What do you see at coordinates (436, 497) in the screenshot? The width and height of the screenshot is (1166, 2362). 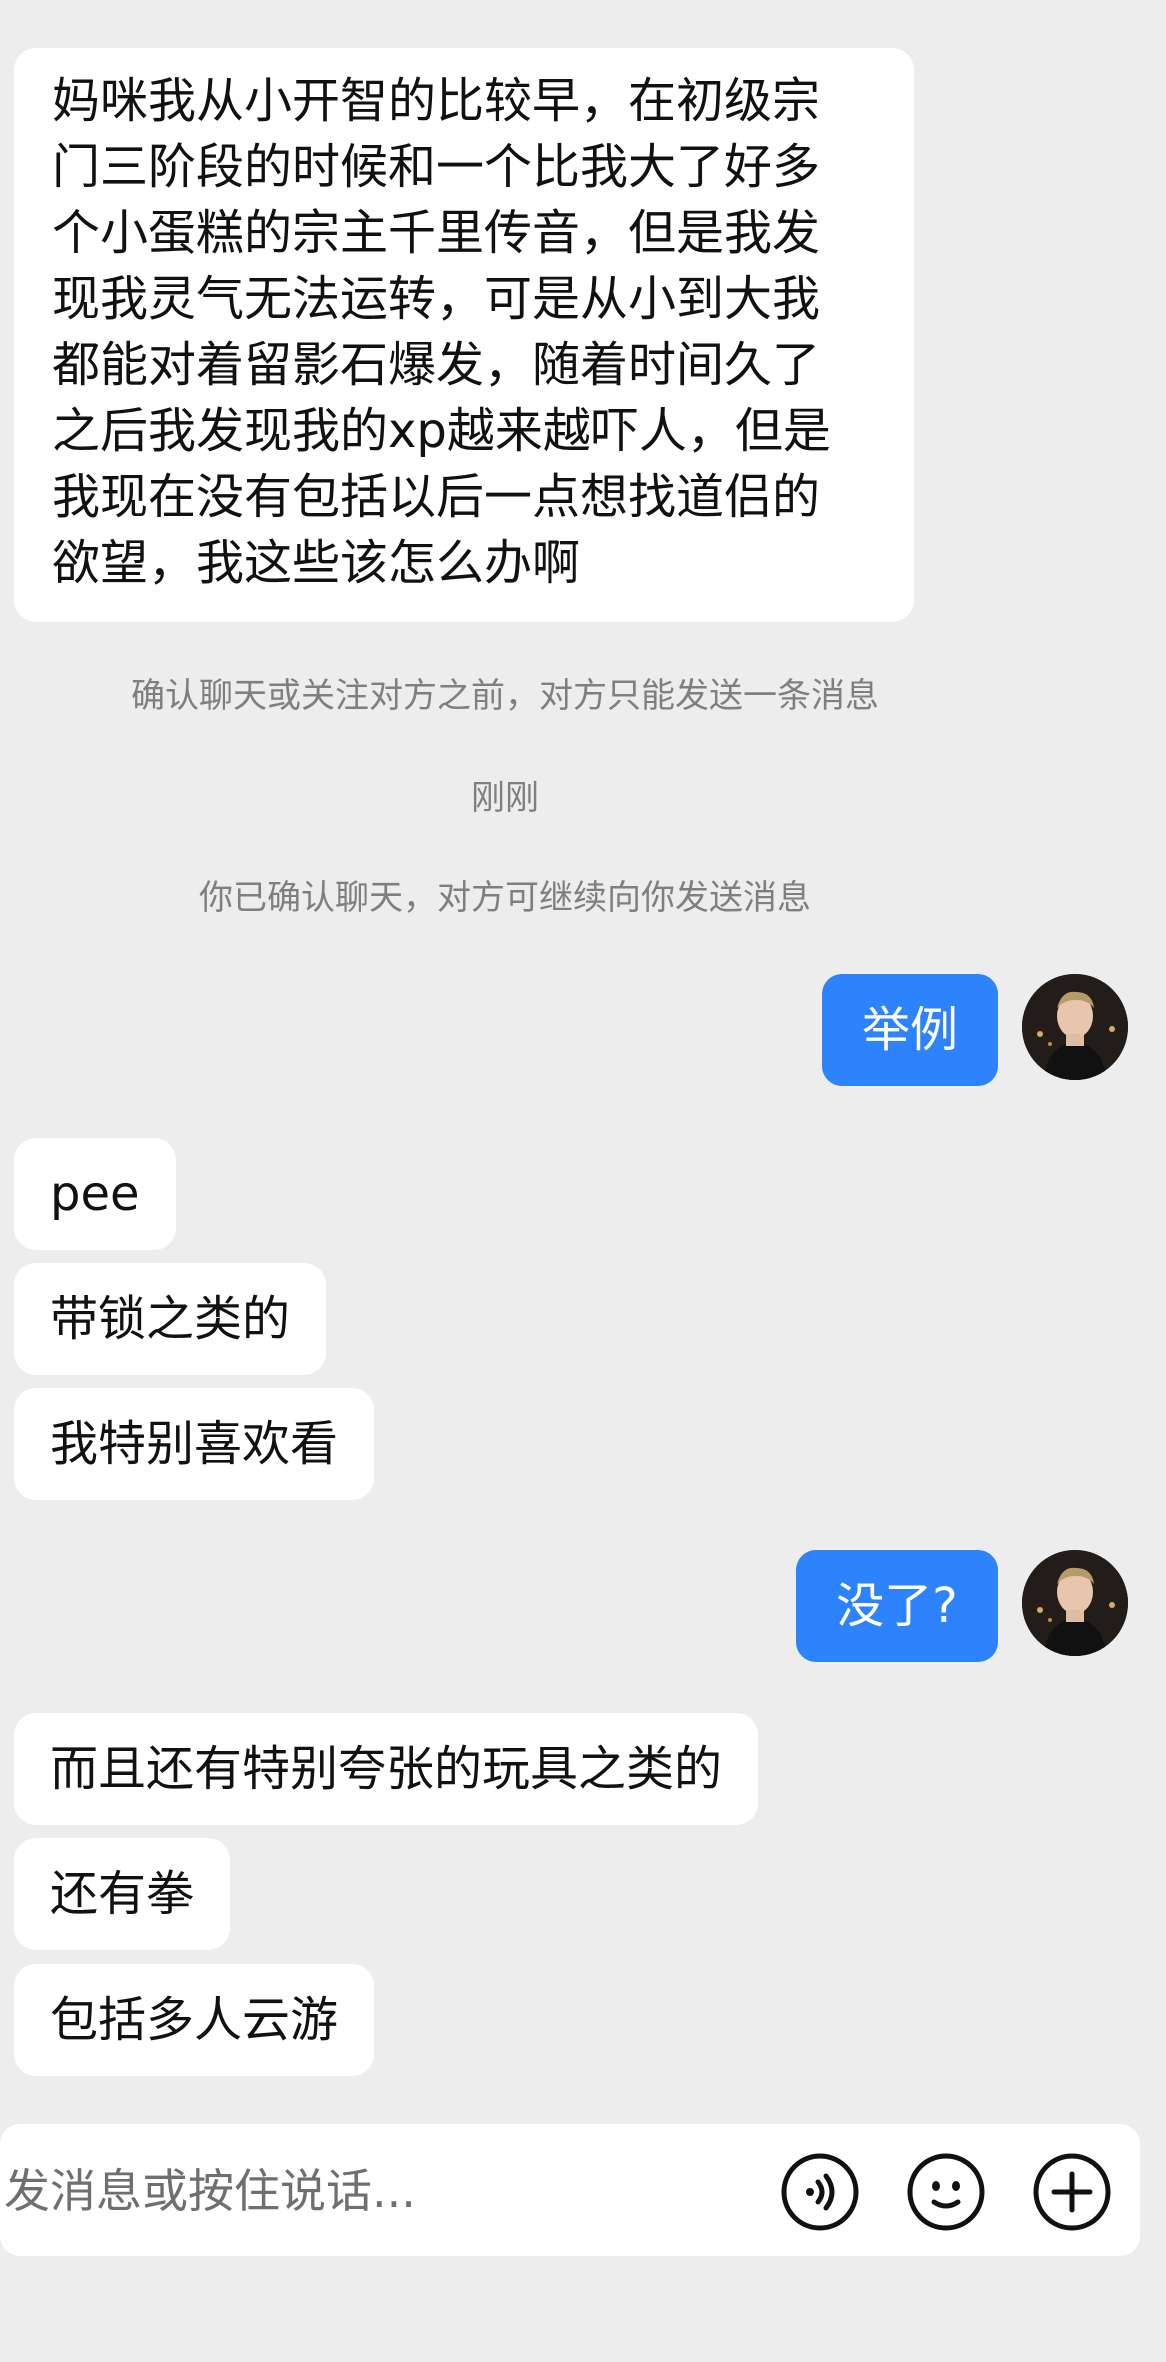 I see `message-line: 我现在没有包括以后一点想找道侣的` at bounding box center [436, 497].